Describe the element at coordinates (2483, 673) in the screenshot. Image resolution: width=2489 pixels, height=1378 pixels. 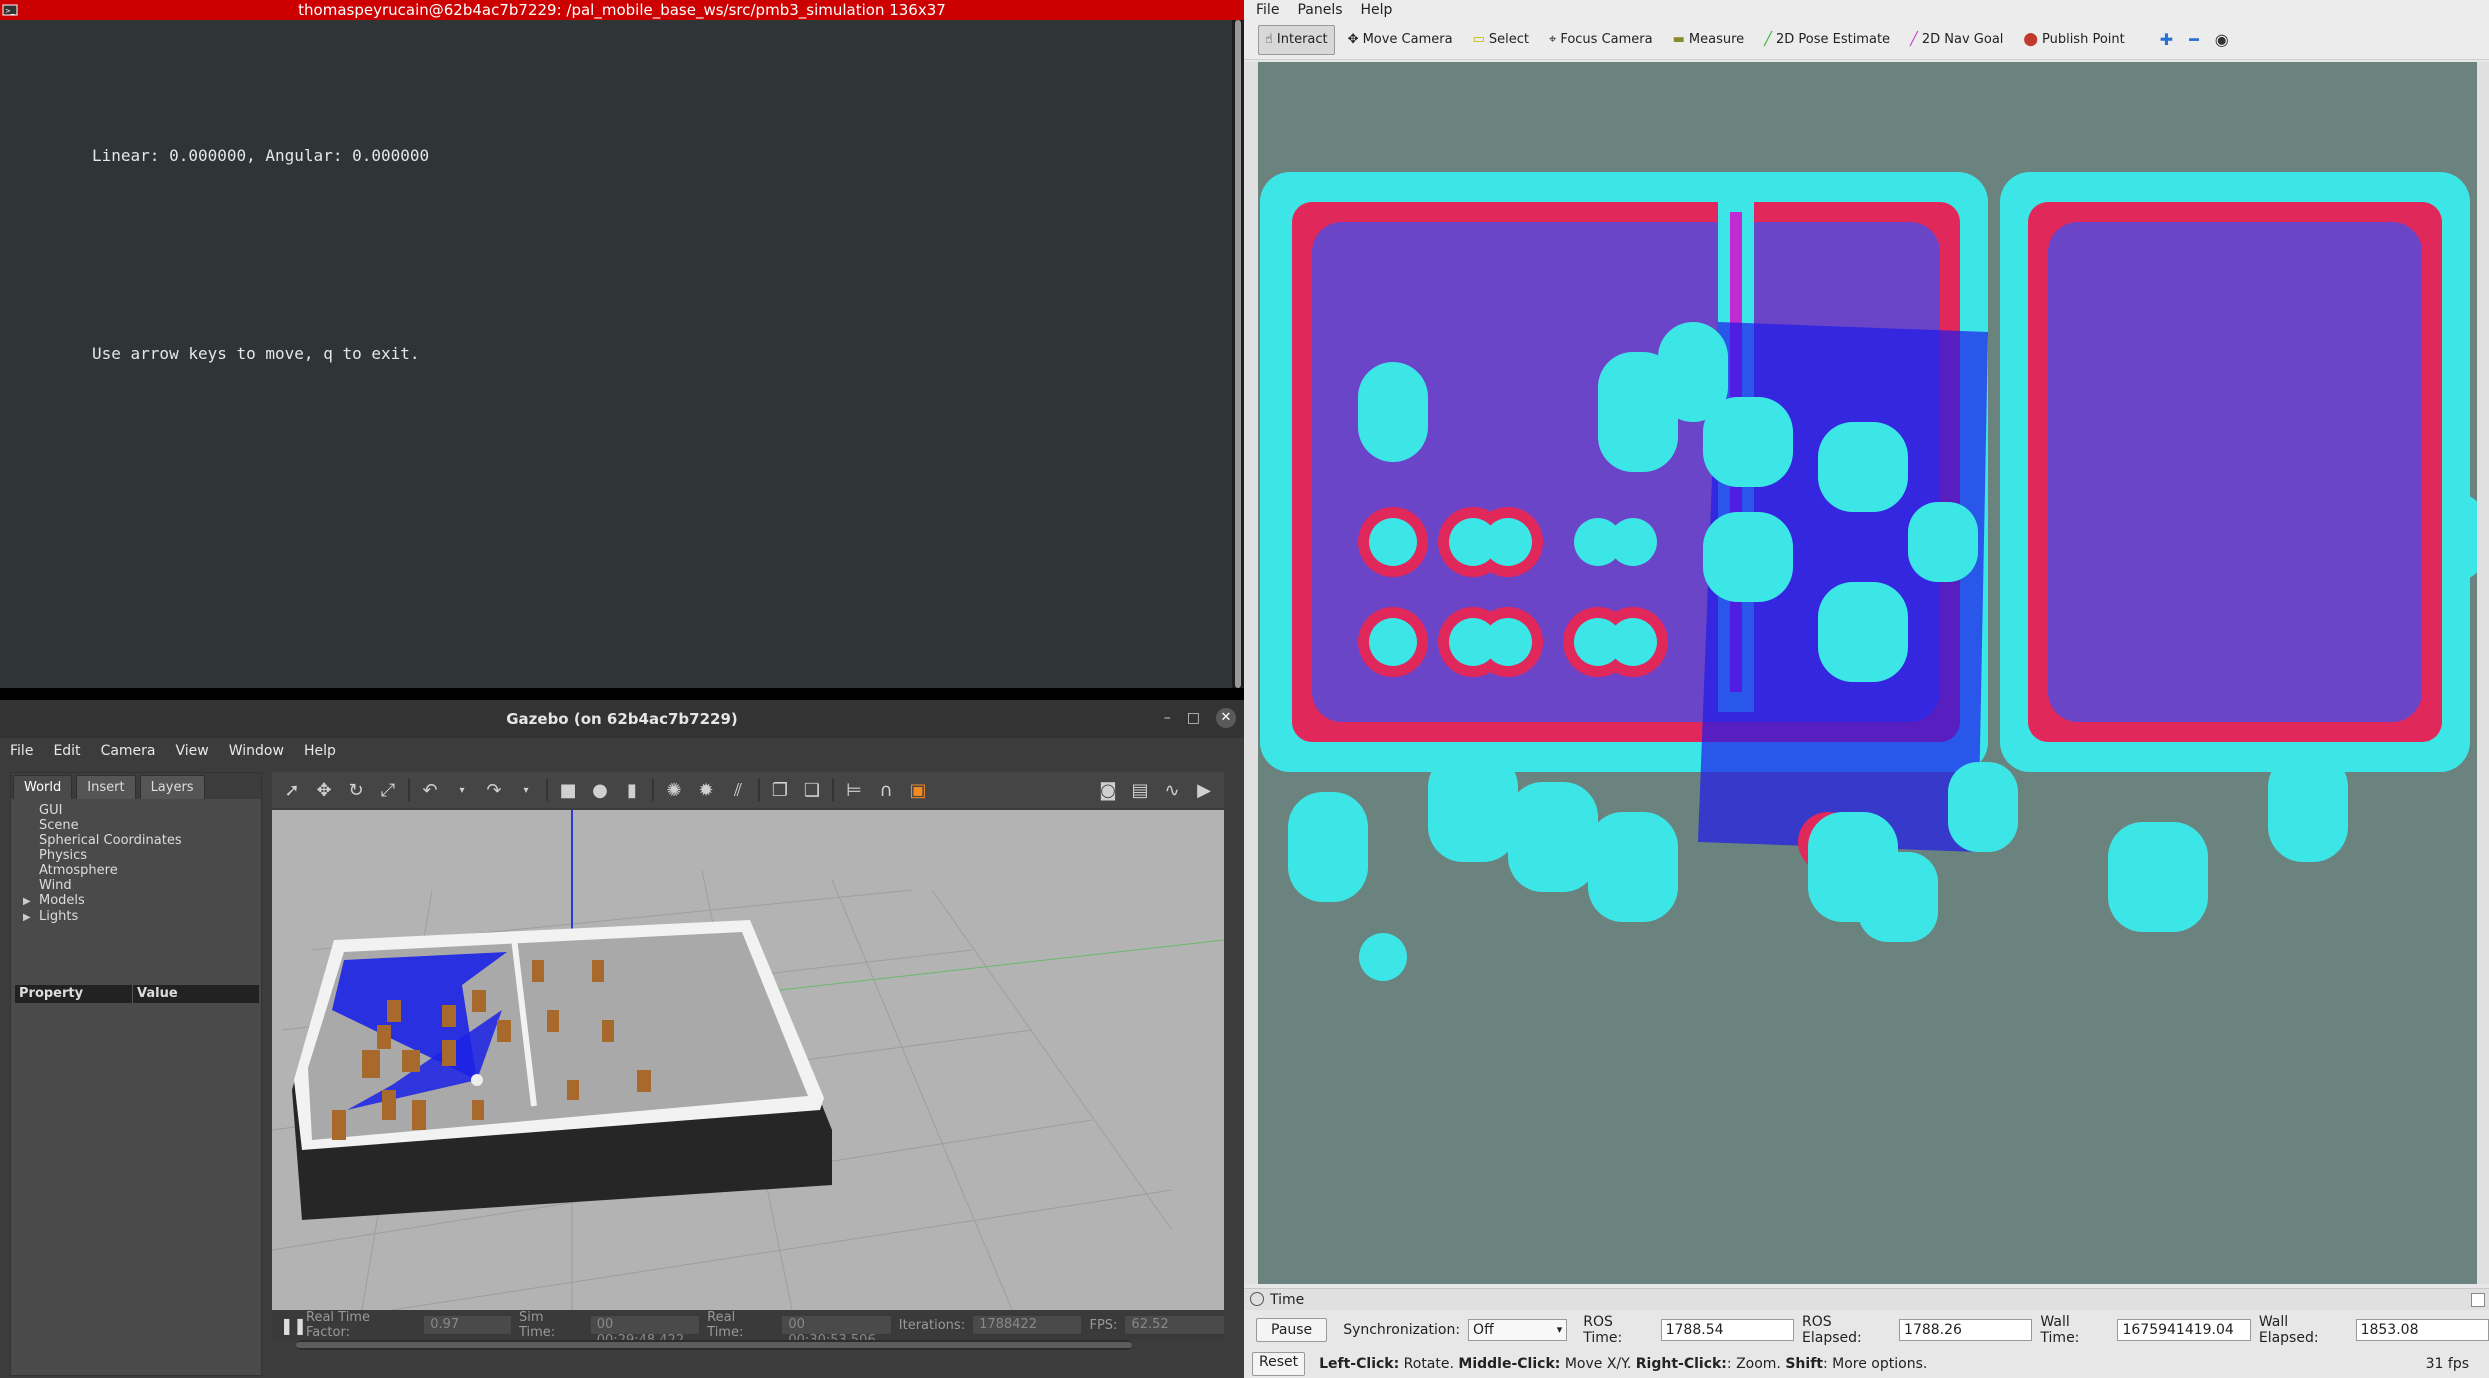
I see `right-dock-collapse` at that location.